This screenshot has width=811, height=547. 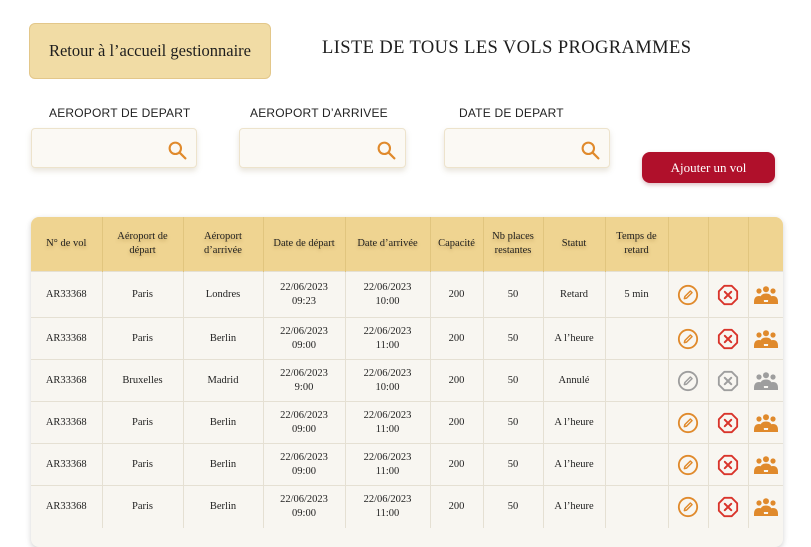 I want to click on cell-departure-airport-text: Bruxelles, so click(x=142, y=380).